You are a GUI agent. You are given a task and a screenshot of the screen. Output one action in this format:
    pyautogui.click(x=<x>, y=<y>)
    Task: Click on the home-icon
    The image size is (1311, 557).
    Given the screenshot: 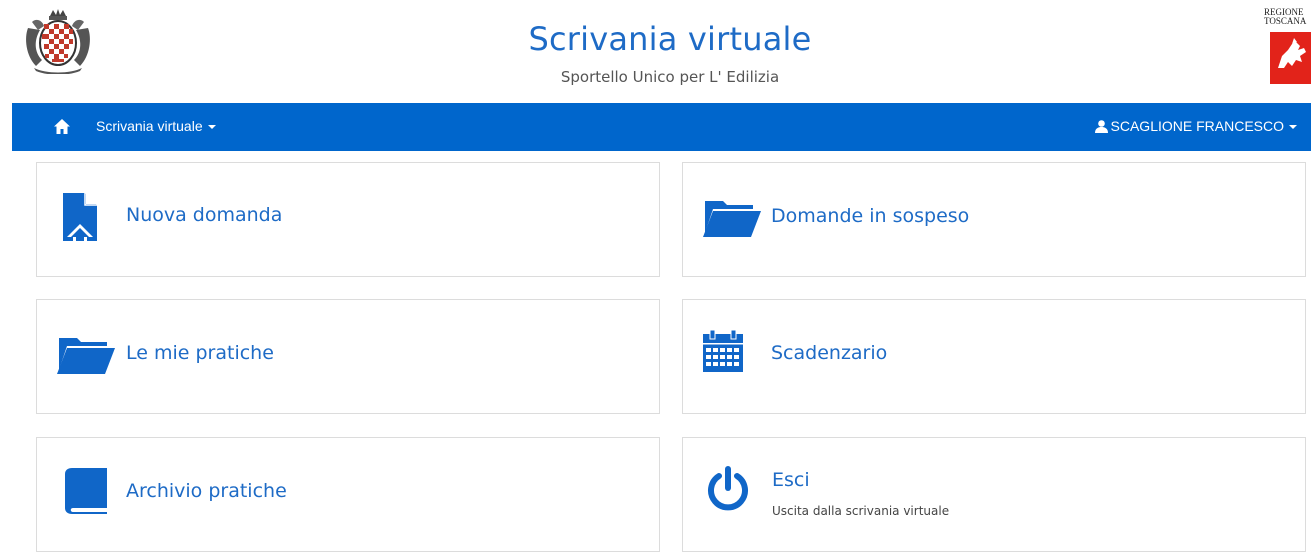 What is the action you would take?
    pyautogui.click(x=62, y=126)
    